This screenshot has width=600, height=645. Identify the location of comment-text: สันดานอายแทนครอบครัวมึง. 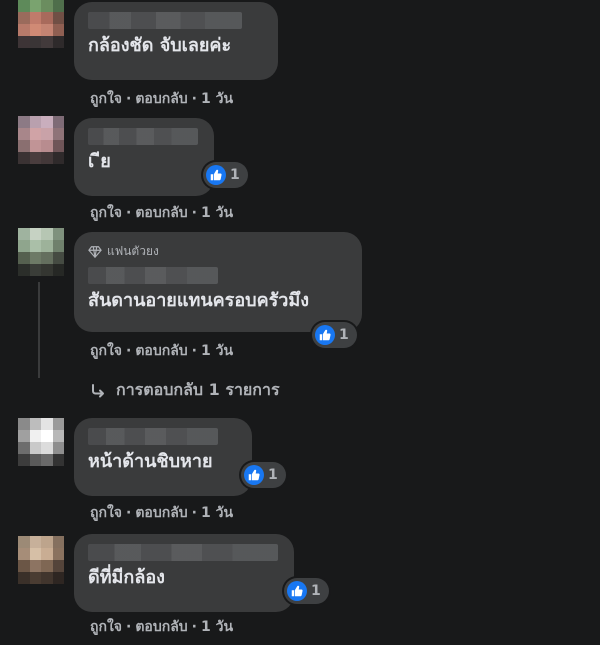
(199, 300).